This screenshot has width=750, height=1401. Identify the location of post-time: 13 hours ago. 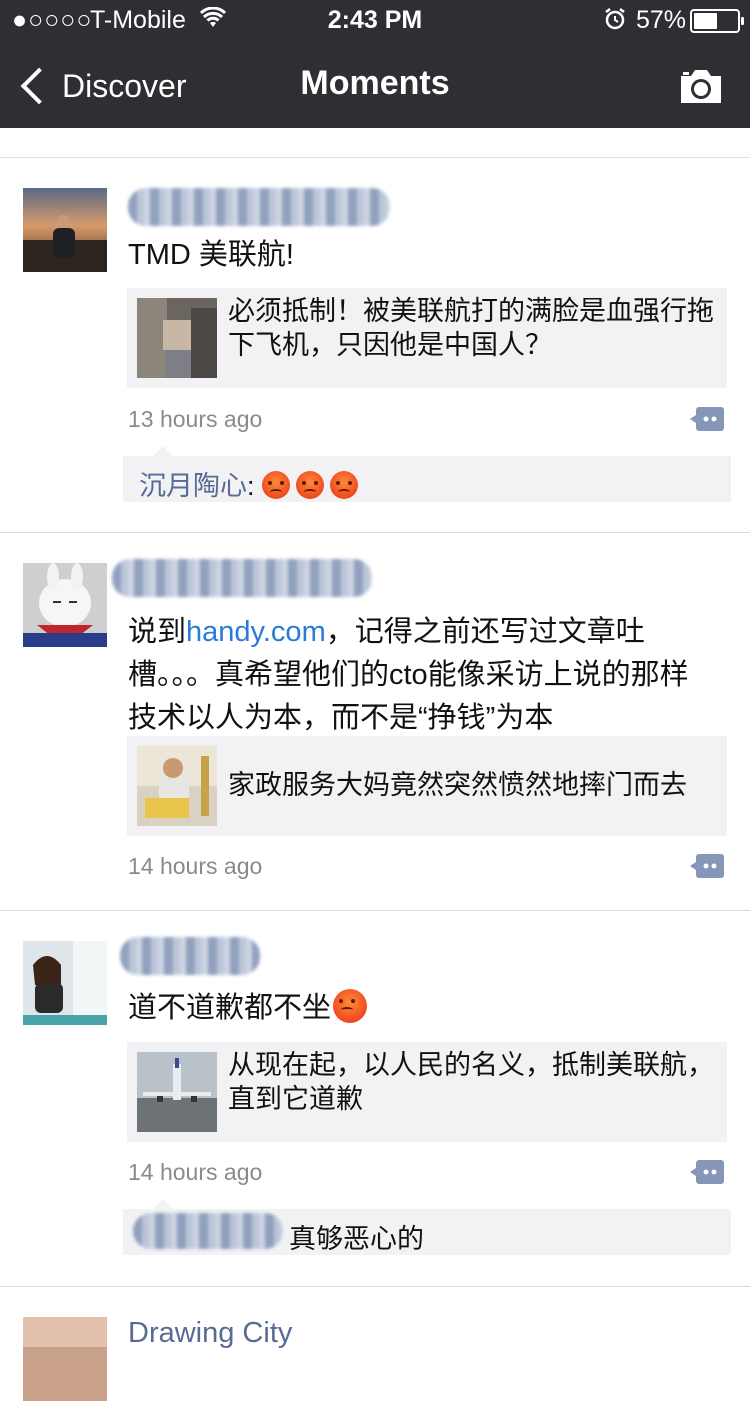
(195, 419).